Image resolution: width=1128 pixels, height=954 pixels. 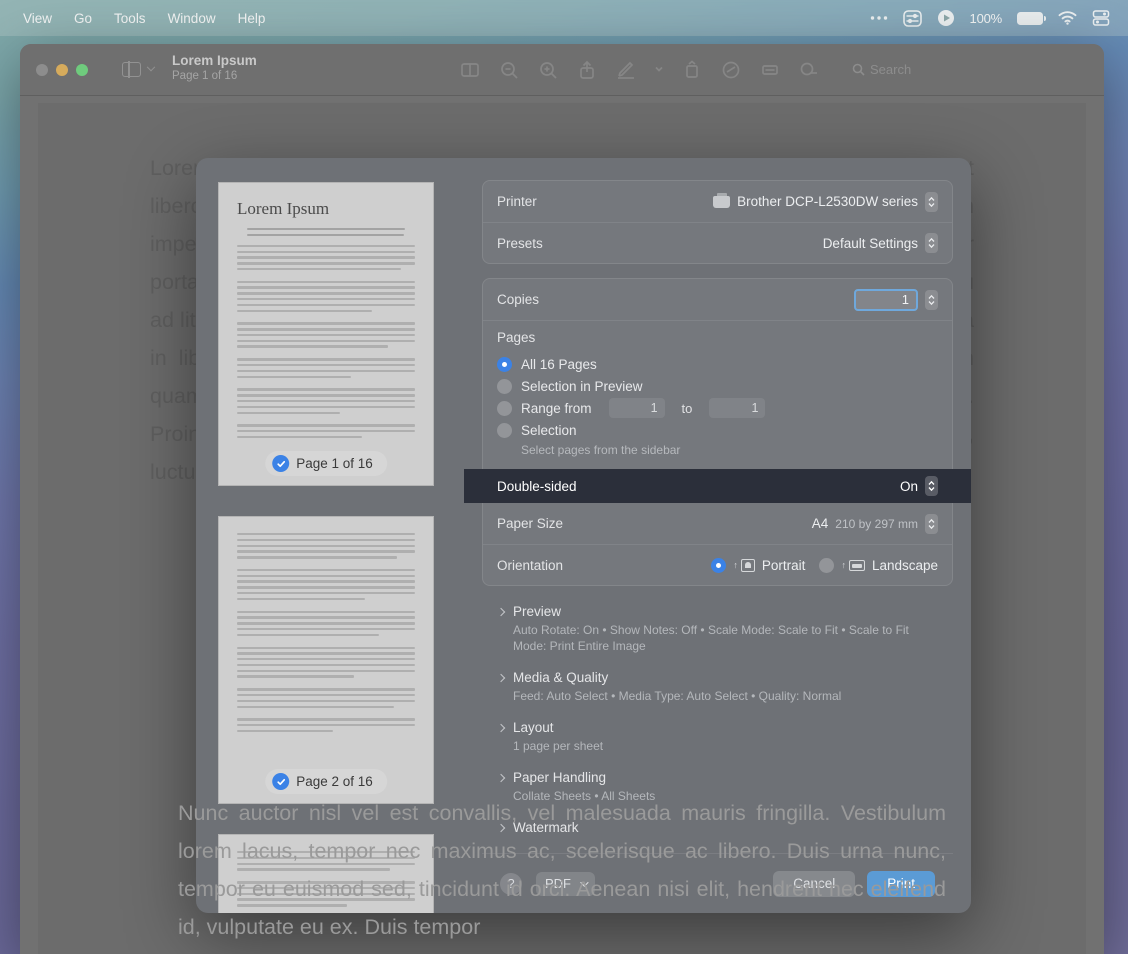 I want to click on minimize-button, so click(x=62, y=69).